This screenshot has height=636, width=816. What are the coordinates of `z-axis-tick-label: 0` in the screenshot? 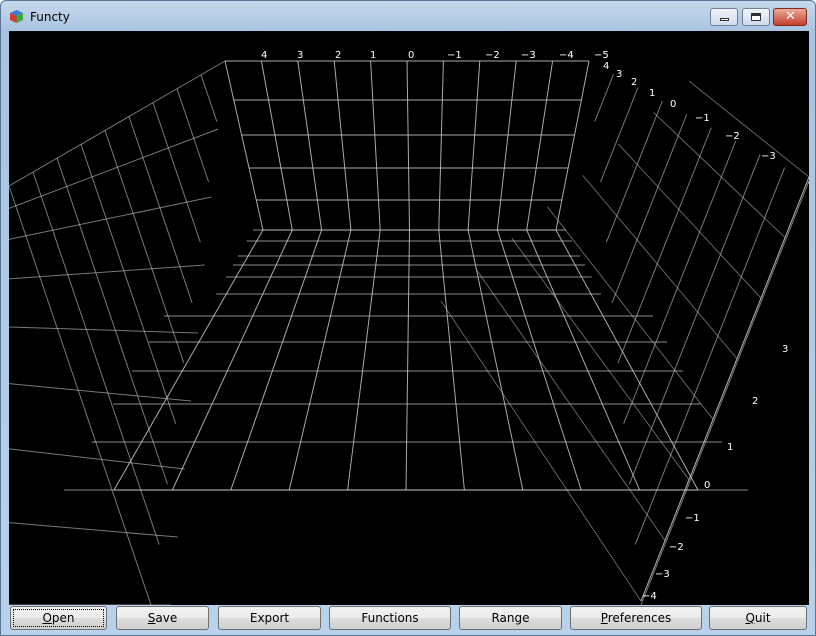 It's located at (707, 485).